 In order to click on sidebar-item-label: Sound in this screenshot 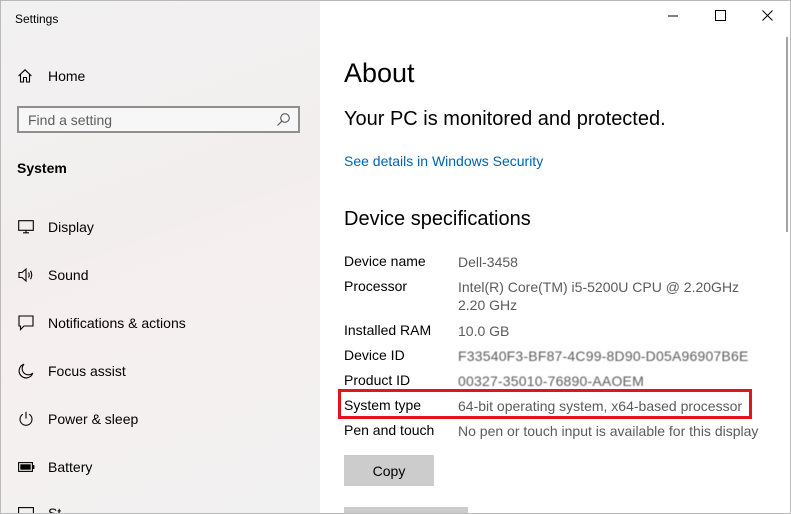, I will do `click(68, 275)`.